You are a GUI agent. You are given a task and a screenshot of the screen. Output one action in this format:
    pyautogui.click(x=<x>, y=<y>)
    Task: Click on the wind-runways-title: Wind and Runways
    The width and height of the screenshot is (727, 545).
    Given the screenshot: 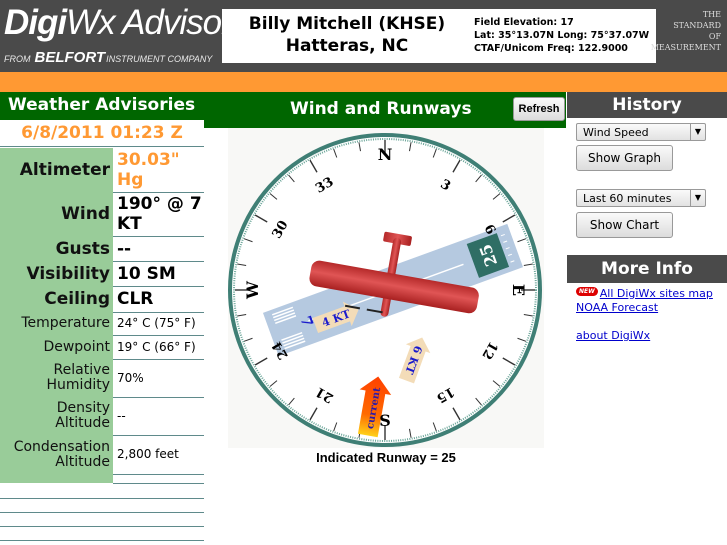 What is the action you would take?
    pyautogui.click(x=381, y=109)
    